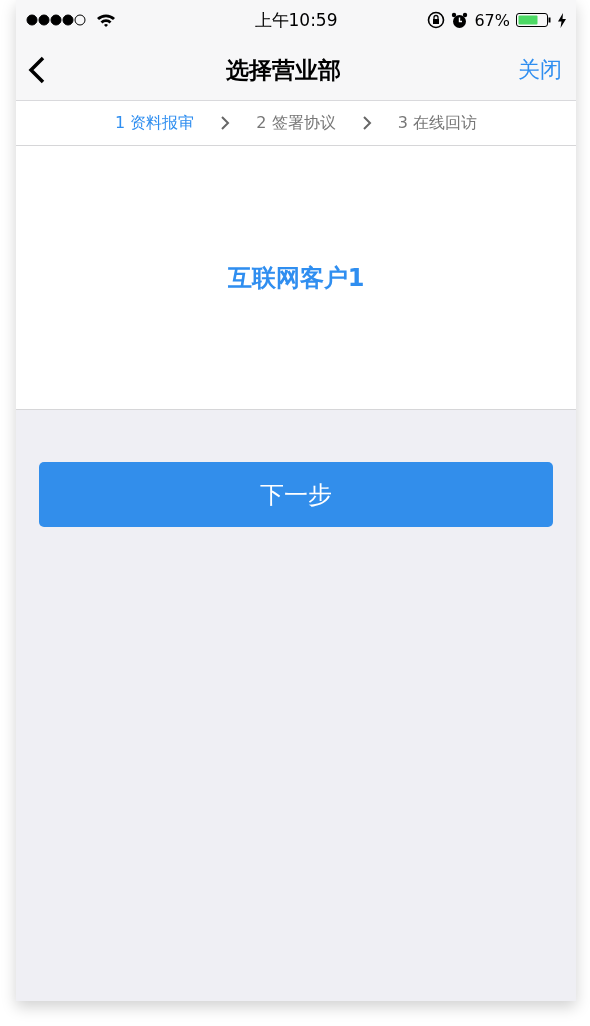  What do you see at coordinates (460, 20) in the screenshot?
I see `alarm-icon` at bounding box center [460, 20].